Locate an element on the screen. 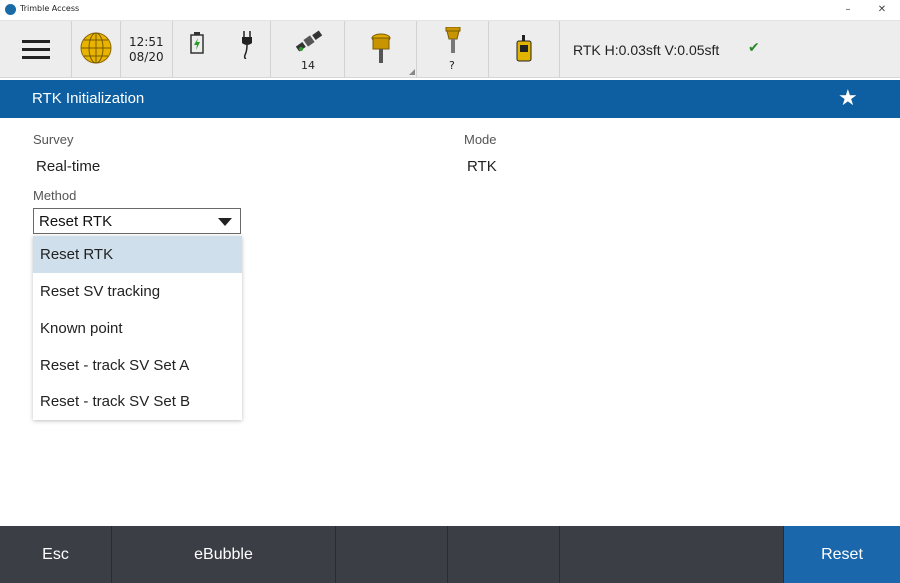 This screenshot has width=900, height=583. caret-down-icon is located at coordinates (225, 222).